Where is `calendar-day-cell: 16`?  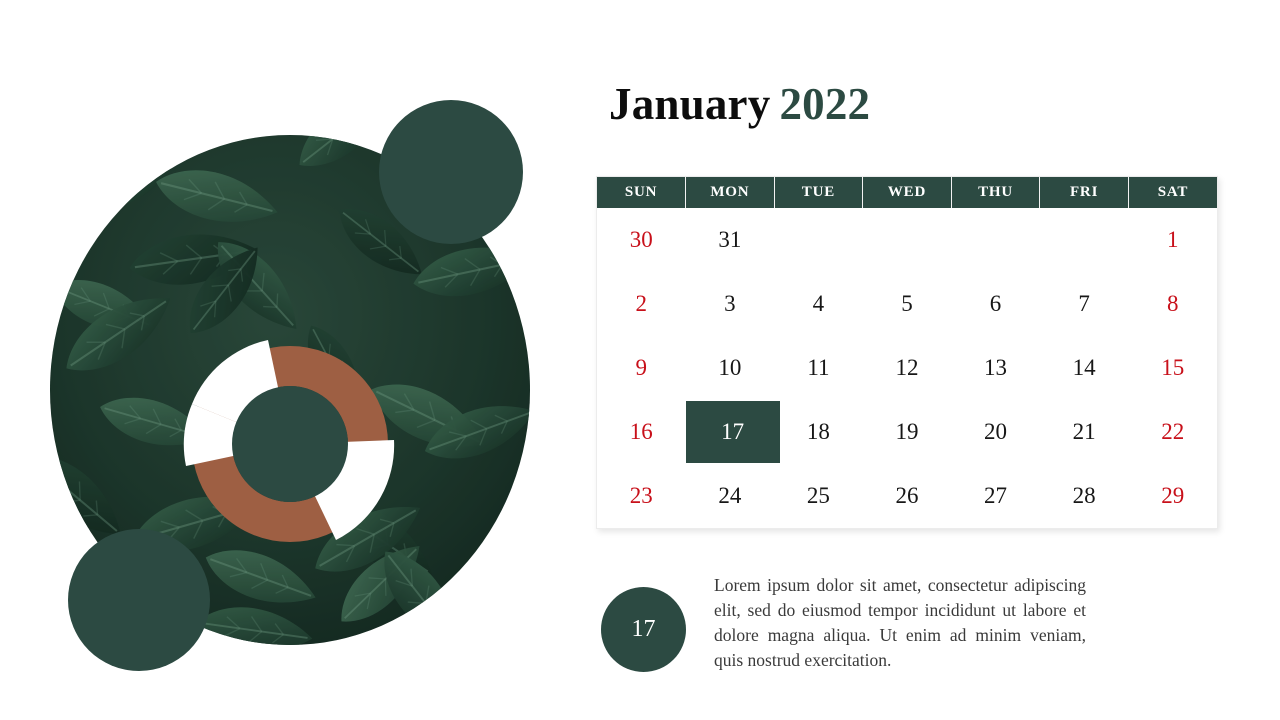
calendar-day-cell: 16 is located at coordinates (641, 432).